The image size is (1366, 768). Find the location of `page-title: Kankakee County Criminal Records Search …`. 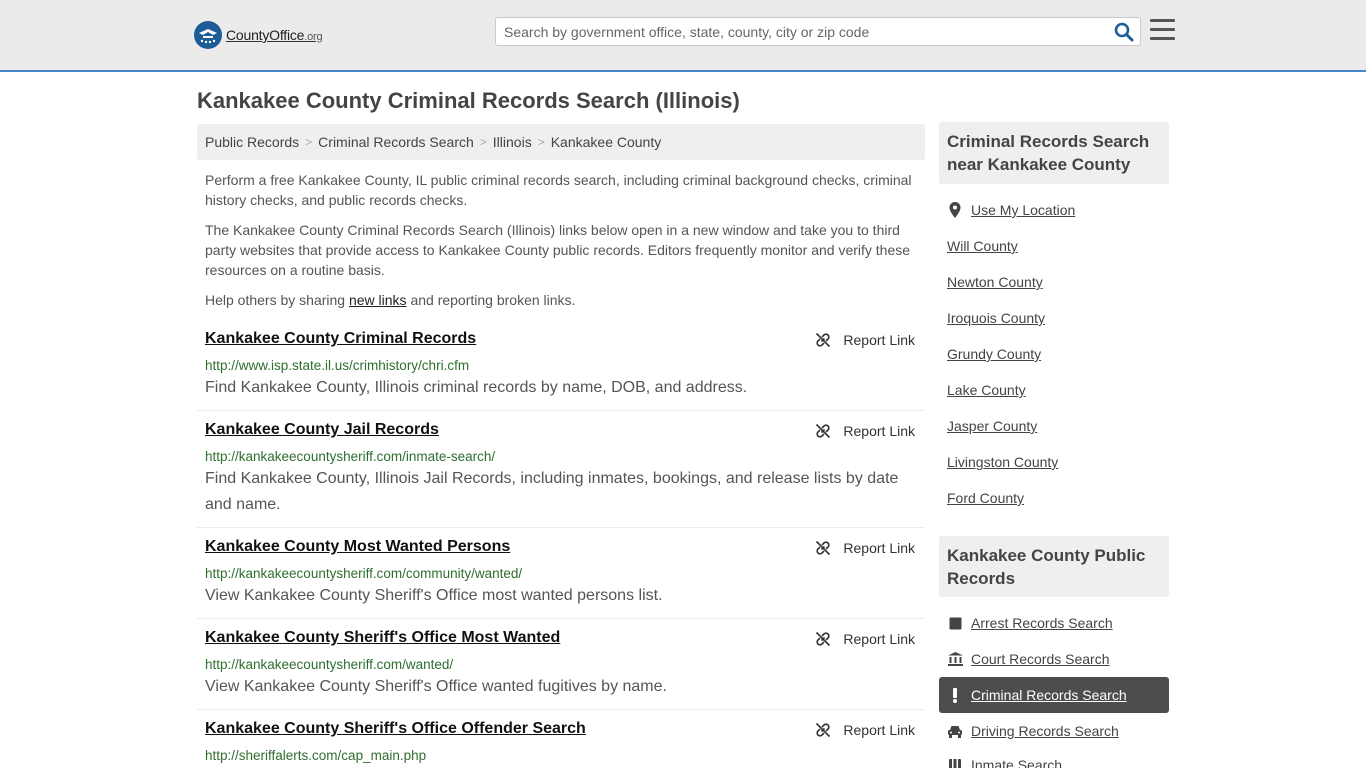

page-title: Kankakee County Criminal Records Search … is located at coordinates (468, 100).